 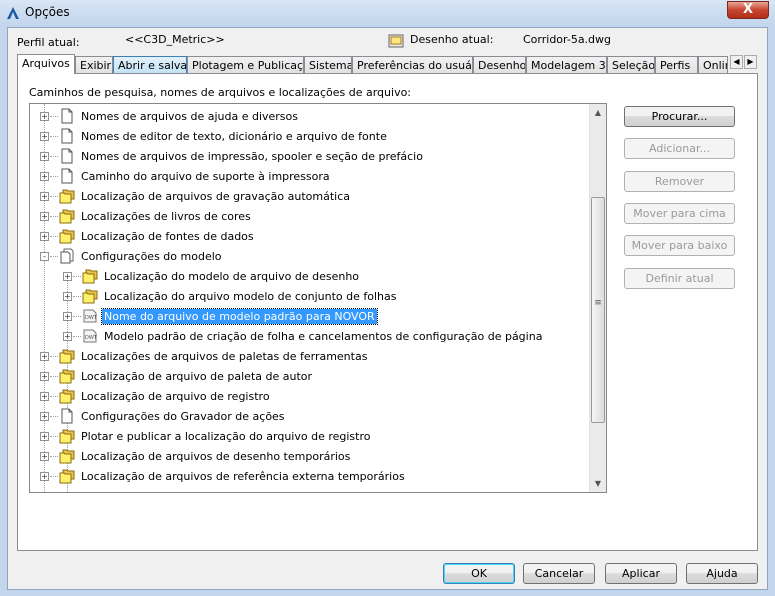 What do you see at coordinates (310, 237) in the screenshot?
I see `tree-item: + Localização de fontes de dados` at bounding box center [310, 237].